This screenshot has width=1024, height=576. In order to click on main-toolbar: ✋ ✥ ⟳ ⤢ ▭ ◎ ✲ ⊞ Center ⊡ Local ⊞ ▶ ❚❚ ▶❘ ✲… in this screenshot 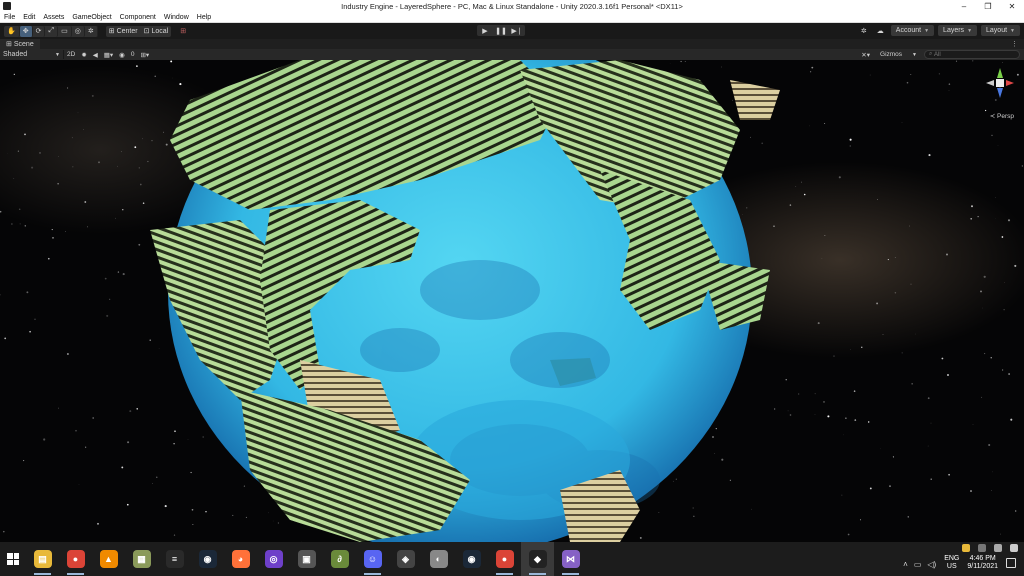, I will do `click(512, 31)`.